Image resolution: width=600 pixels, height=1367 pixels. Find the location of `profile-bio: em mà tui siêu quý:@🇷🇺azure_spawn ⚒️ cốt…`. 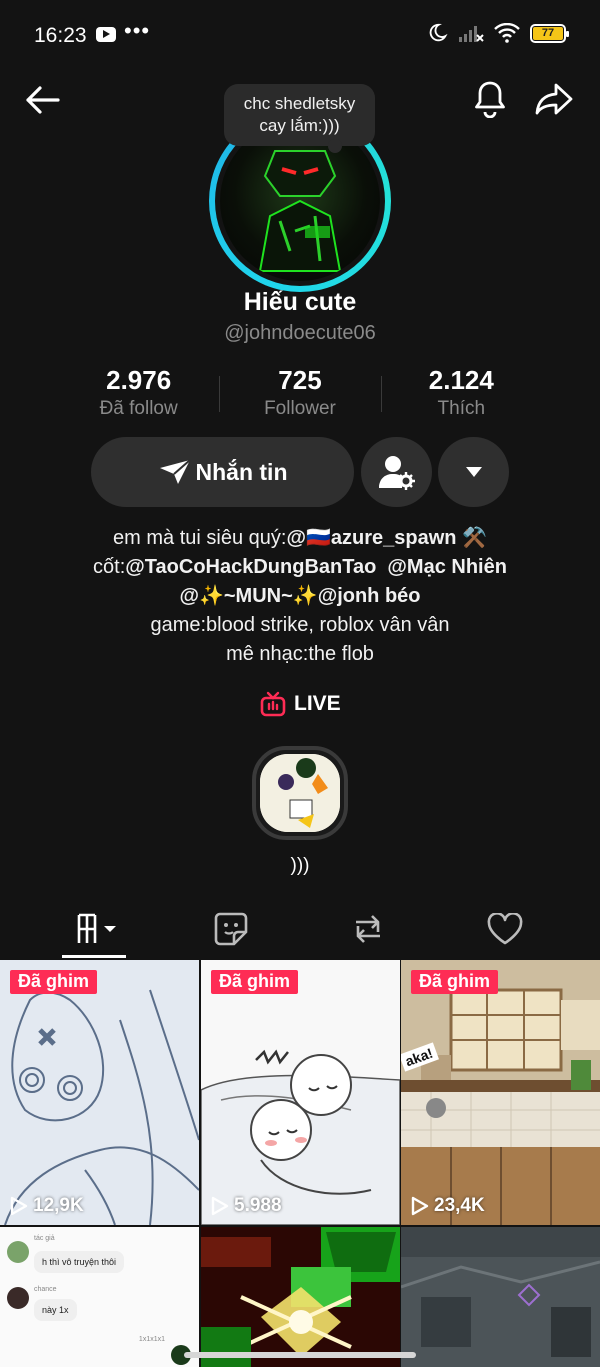

profile-bio: em mà tui siêu quý:@🇷🇺azure_spawn ⚒️ cốt… is located at coordinates (300, 596).